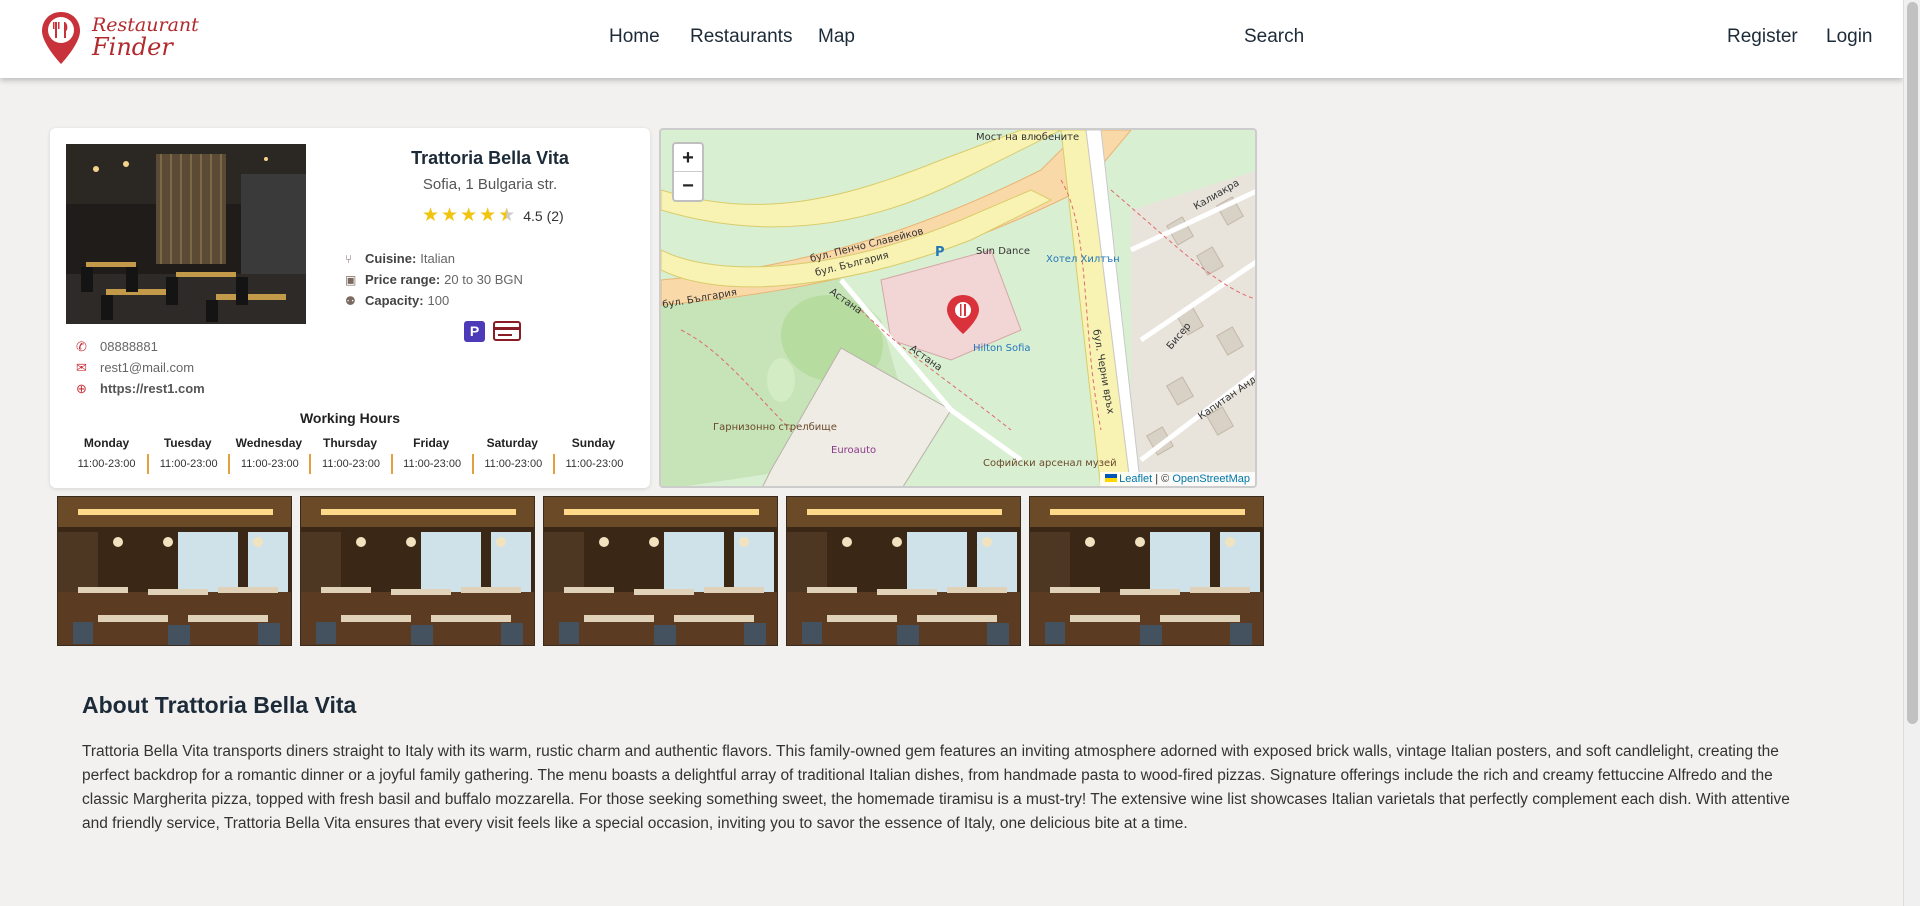  Describe the element at coordinates (351, 279) in the screenshot. I see `money-icon: ▣` at that location.